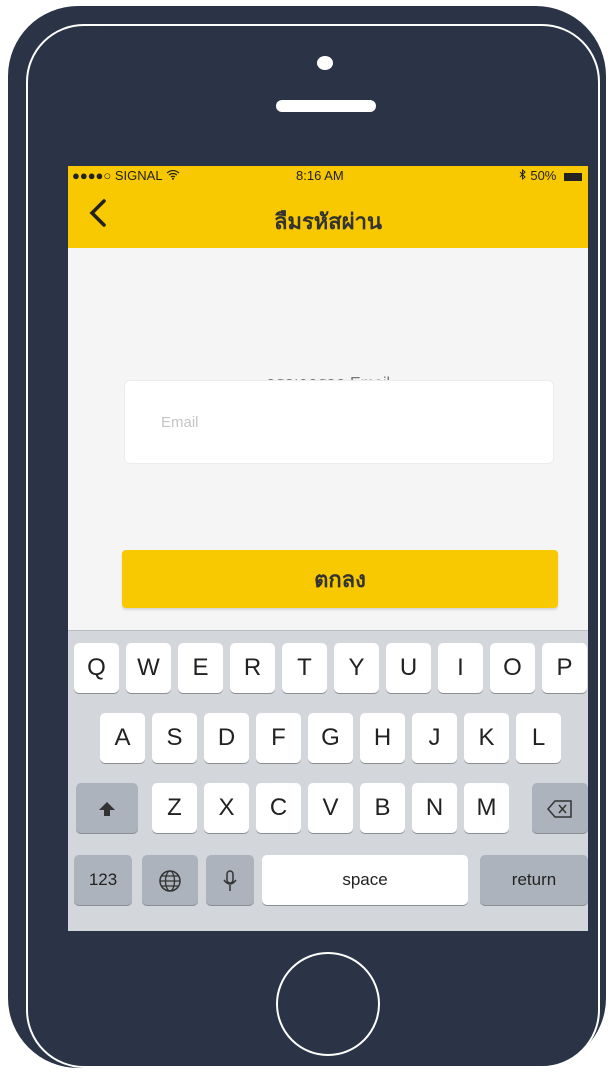  I want to click on key-z: Z, so click(174, 808).